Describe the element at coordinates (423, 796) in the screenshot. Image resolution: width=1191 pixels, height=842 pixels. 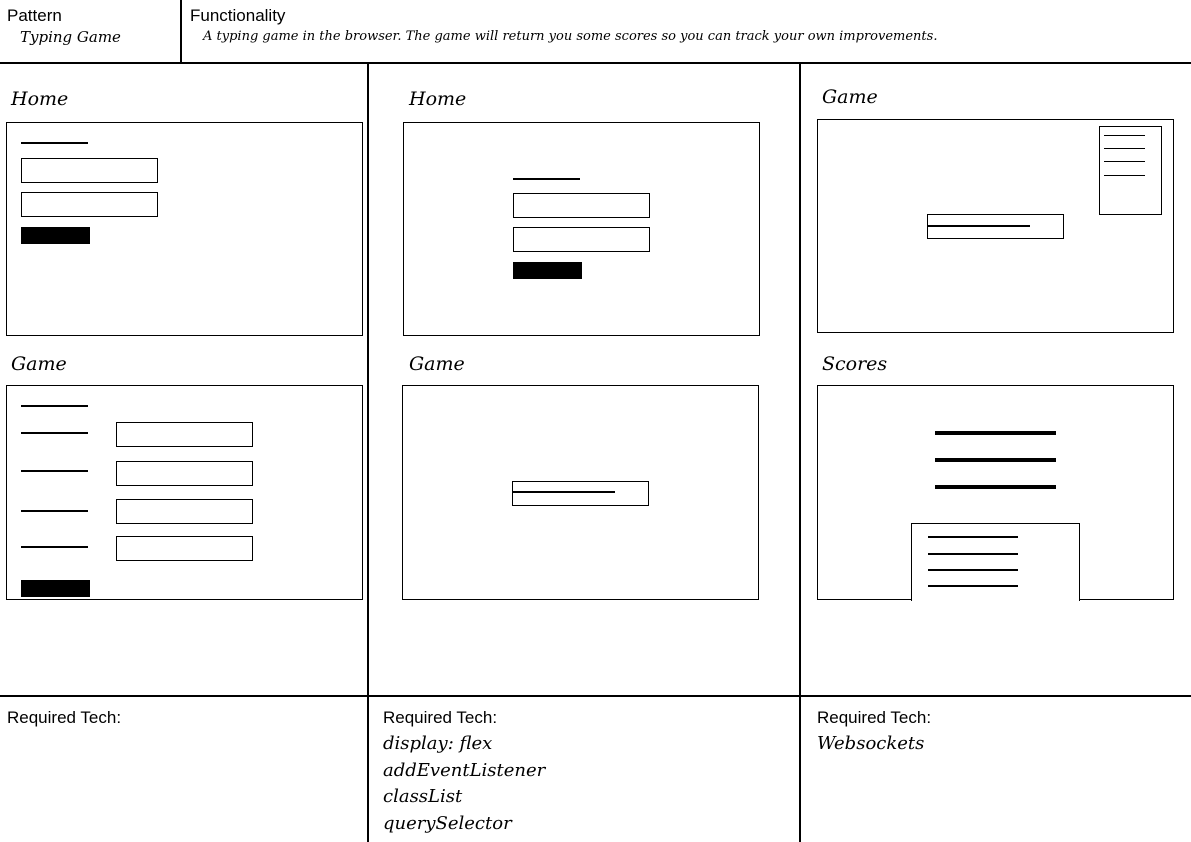
I see `tech-item: classList` at that location.